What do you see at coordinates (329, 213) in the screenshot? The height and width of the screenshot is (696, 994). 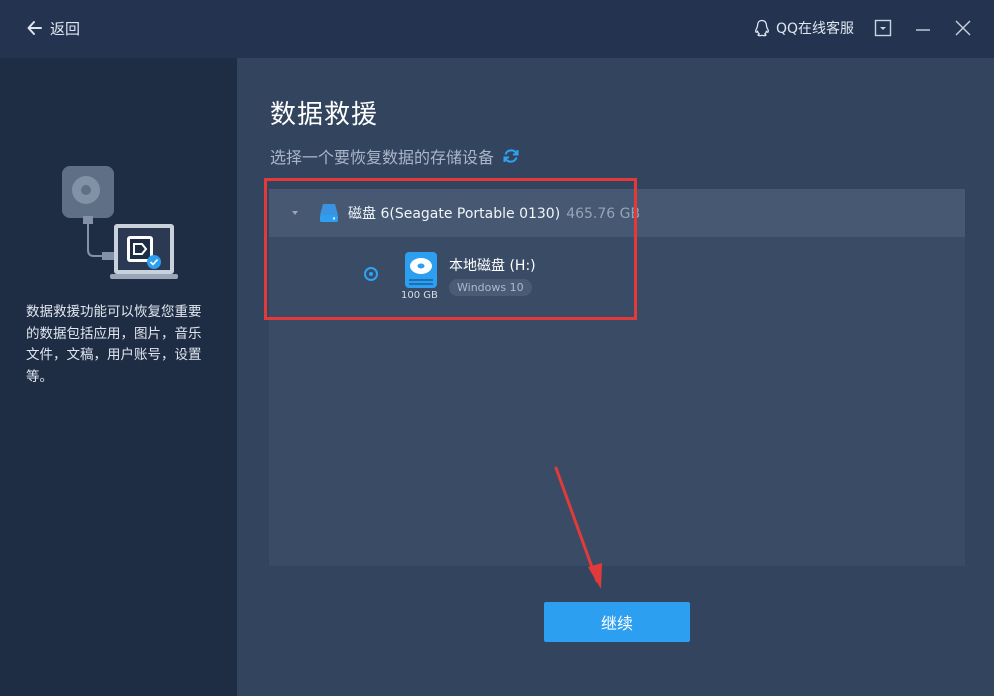 I see `disk-icon` at bounding box center [329, 213].